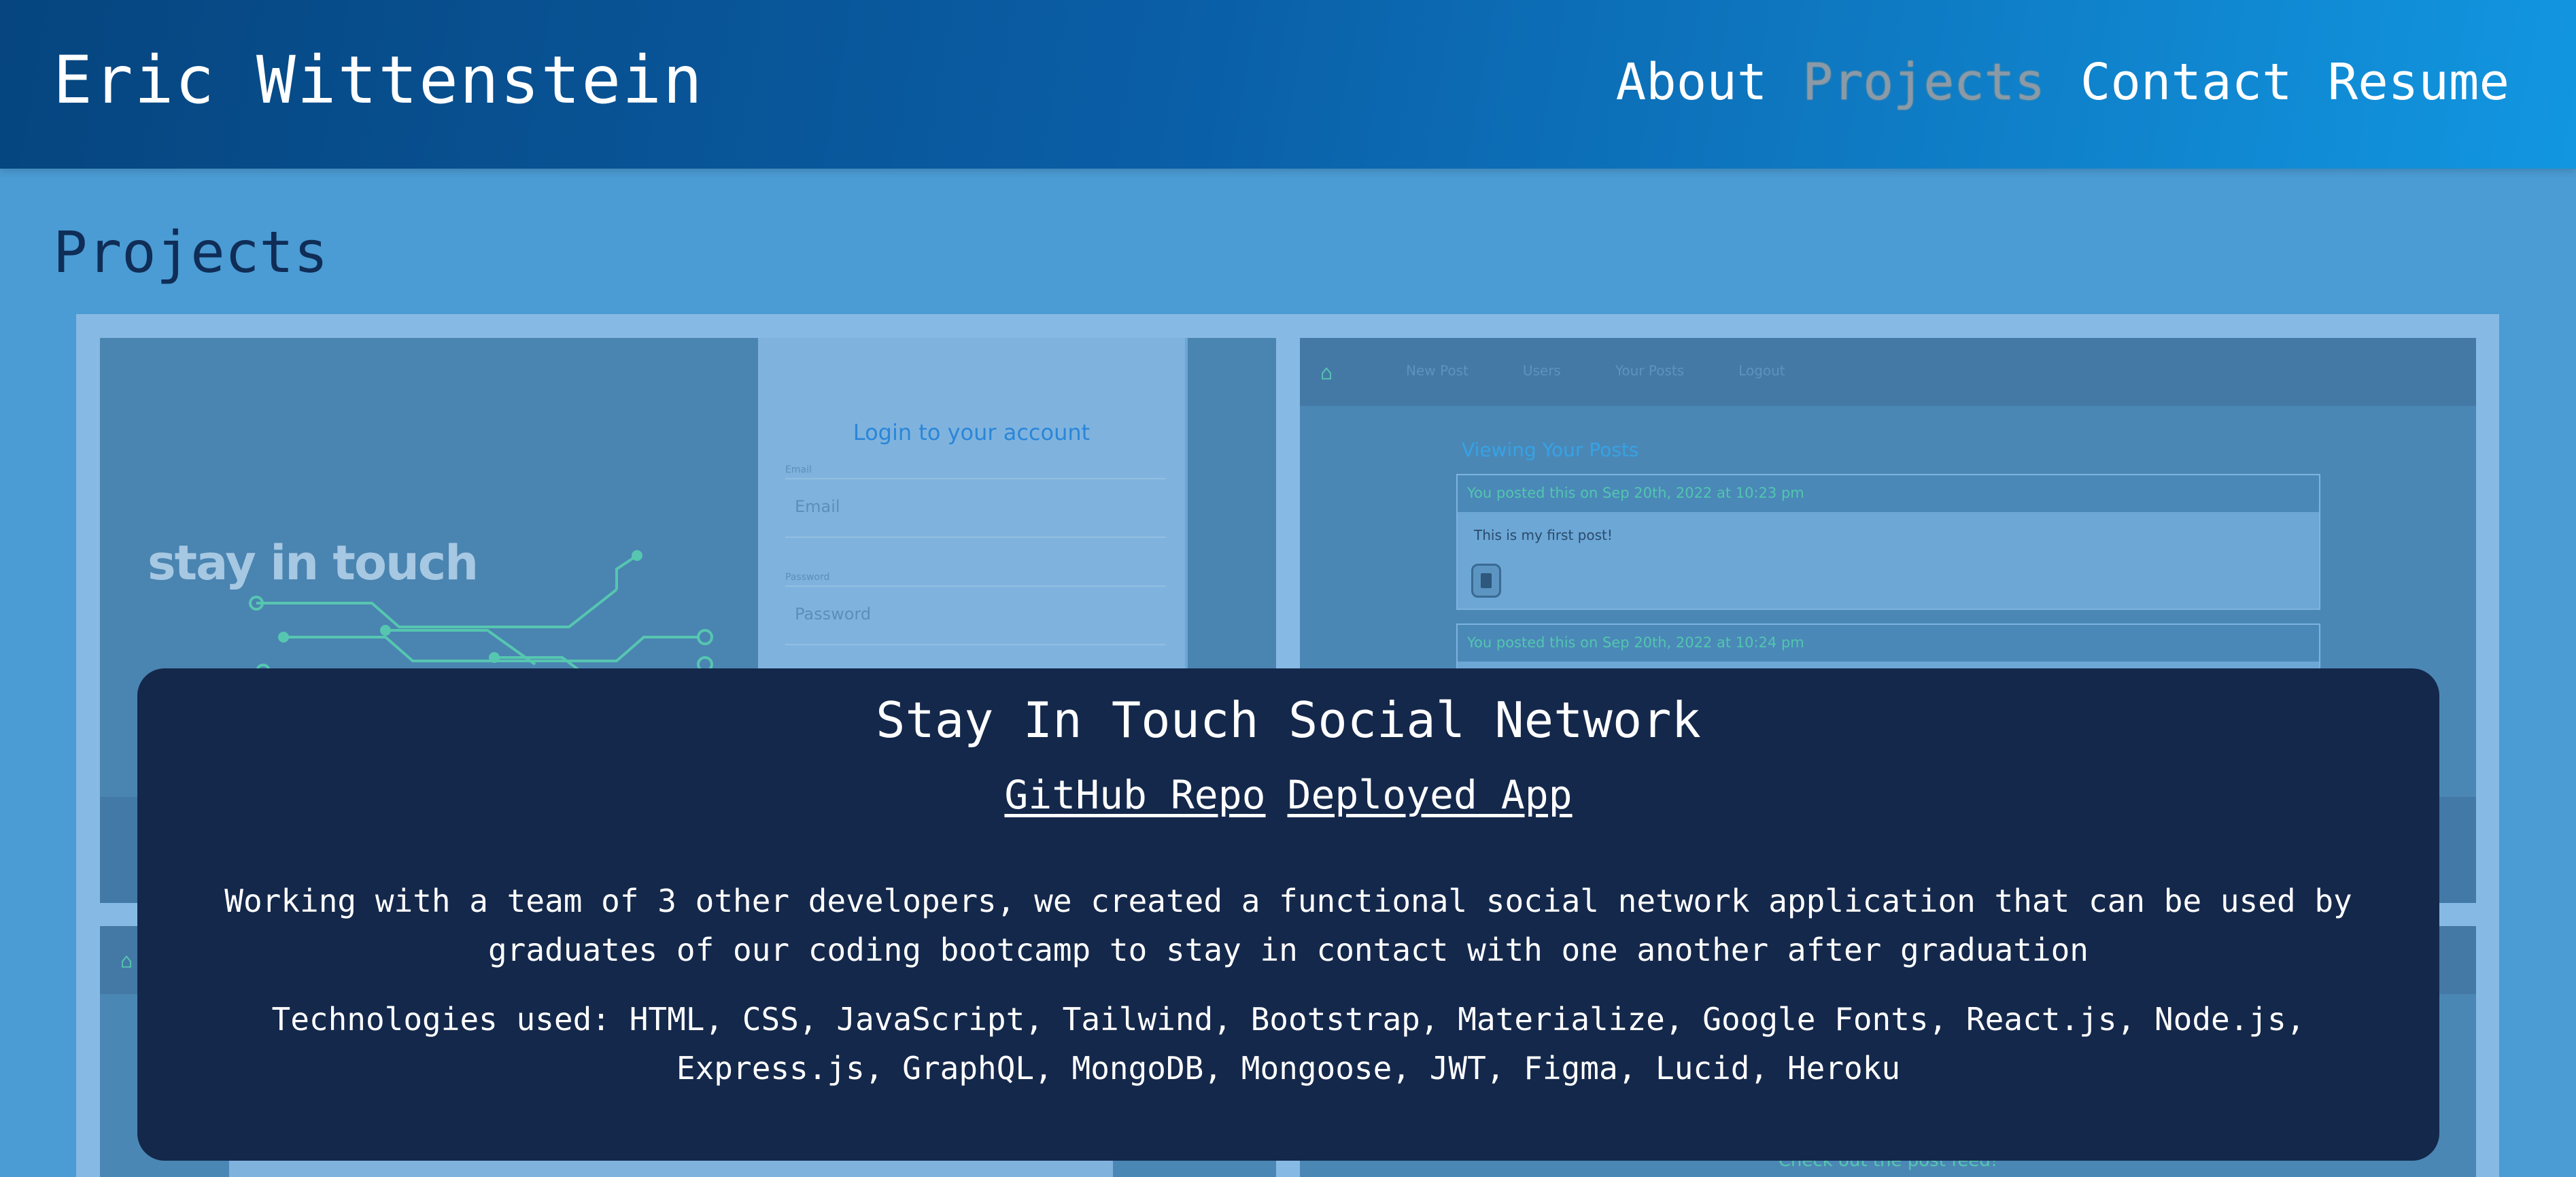 This screenshot has height=1177, width=2576. I want to click on nav-resume-link: Resume, so click(2418, 82).